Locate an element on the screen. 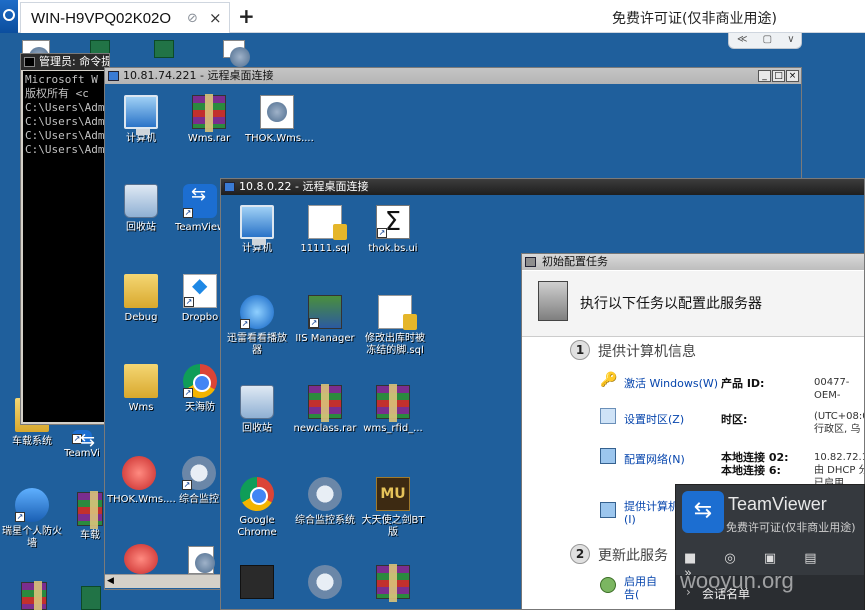  icon-label: 大天使之剑BT版 is located at coordinates (393, 526).